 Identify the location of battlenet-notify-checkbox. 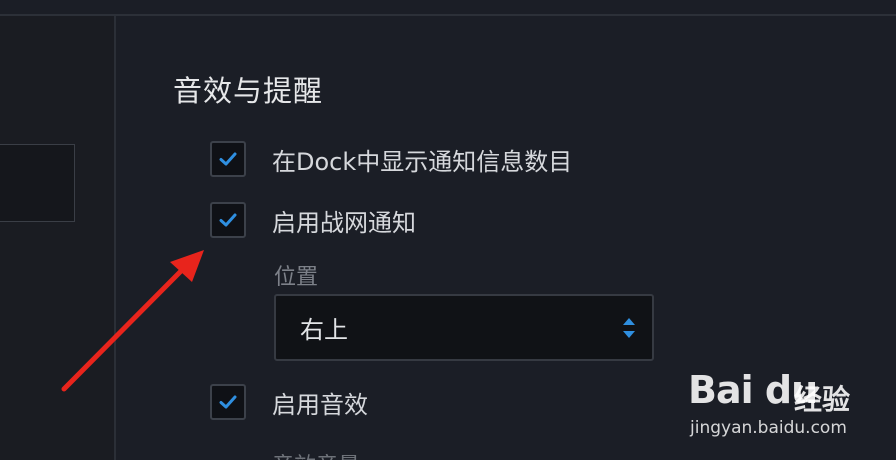
(228, 220).